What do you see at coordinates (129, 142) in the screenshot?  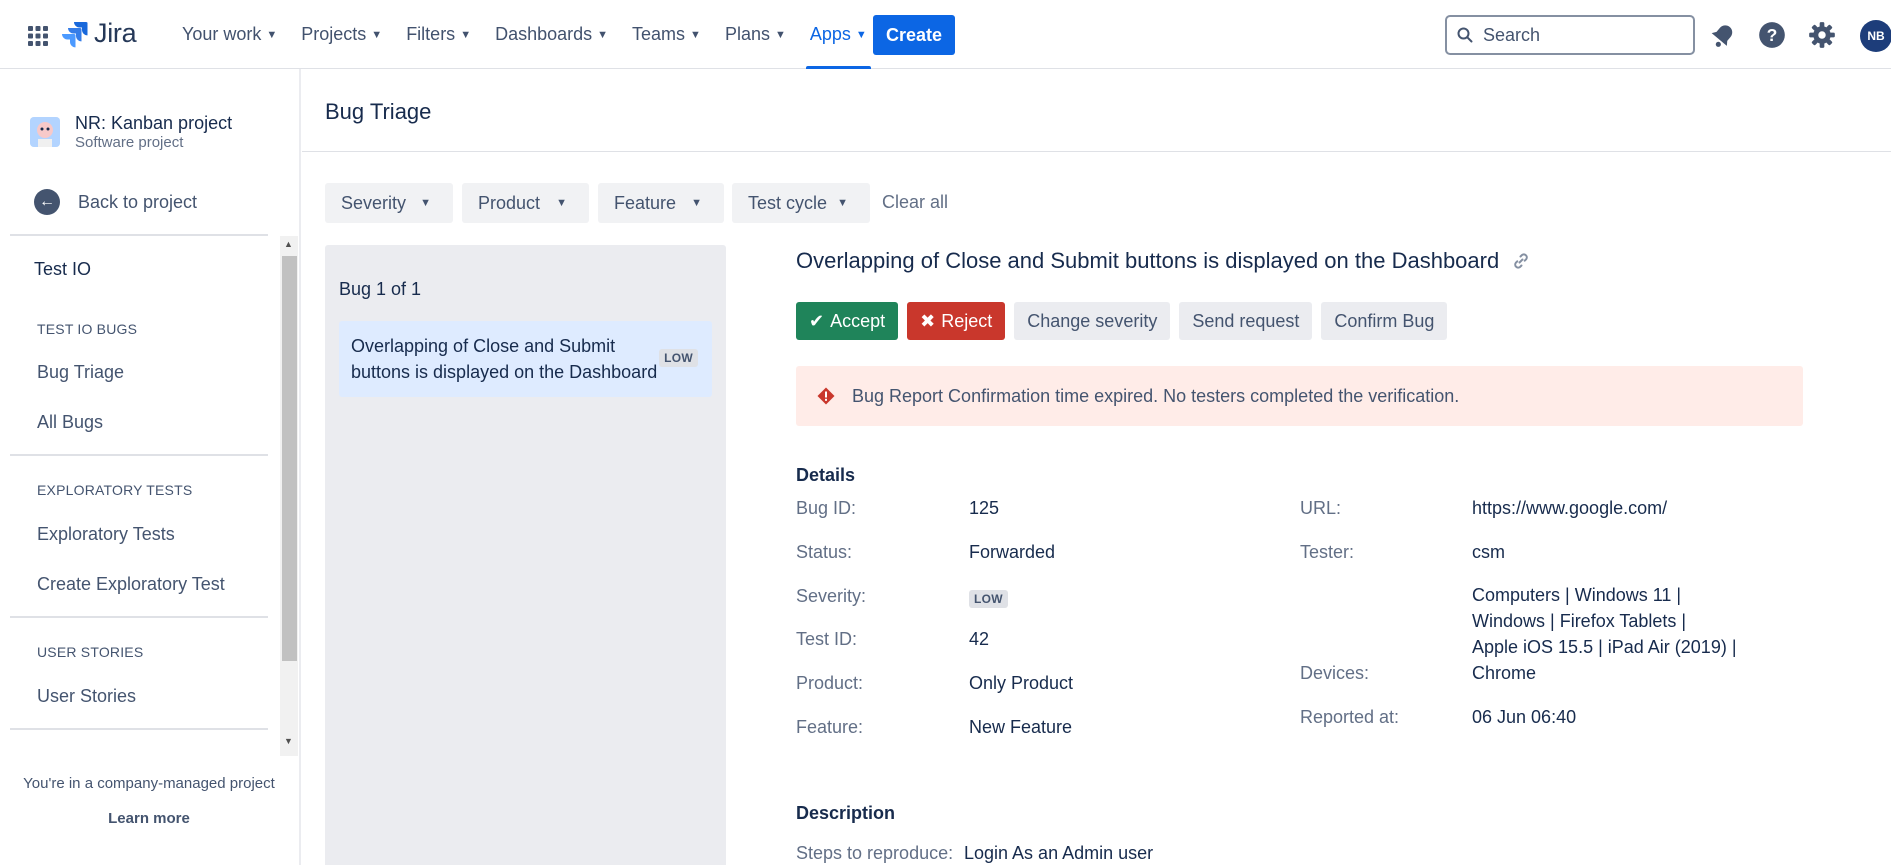 I see `project-type: Software project` at bounding box center [129, 142].